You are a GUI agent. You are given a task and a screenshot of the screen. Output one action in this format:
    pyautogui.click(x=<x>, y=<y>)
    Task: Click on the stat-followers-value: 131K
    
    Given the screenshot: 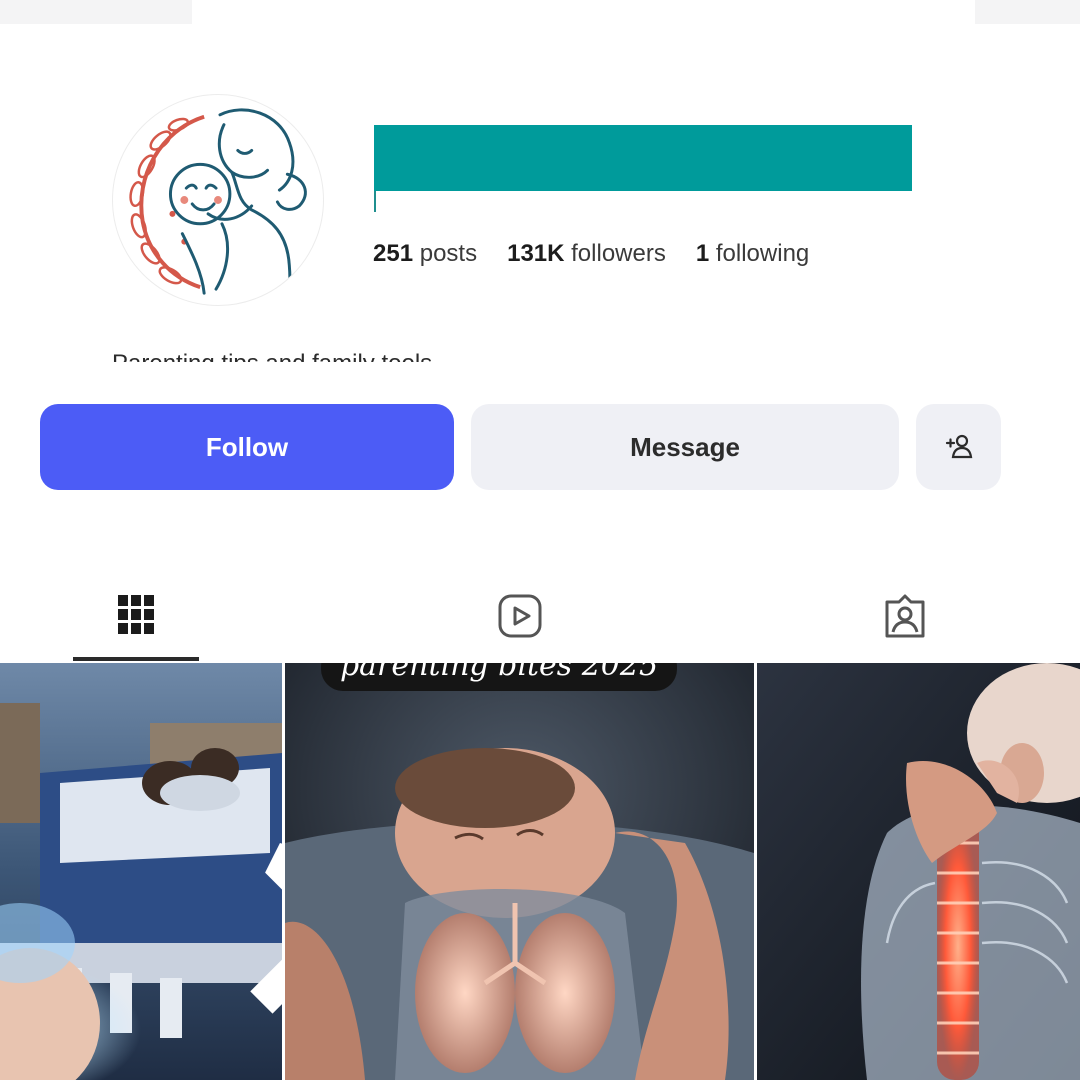 What is the action you would take?
    pyautogui.click(x=536, y=253)
    